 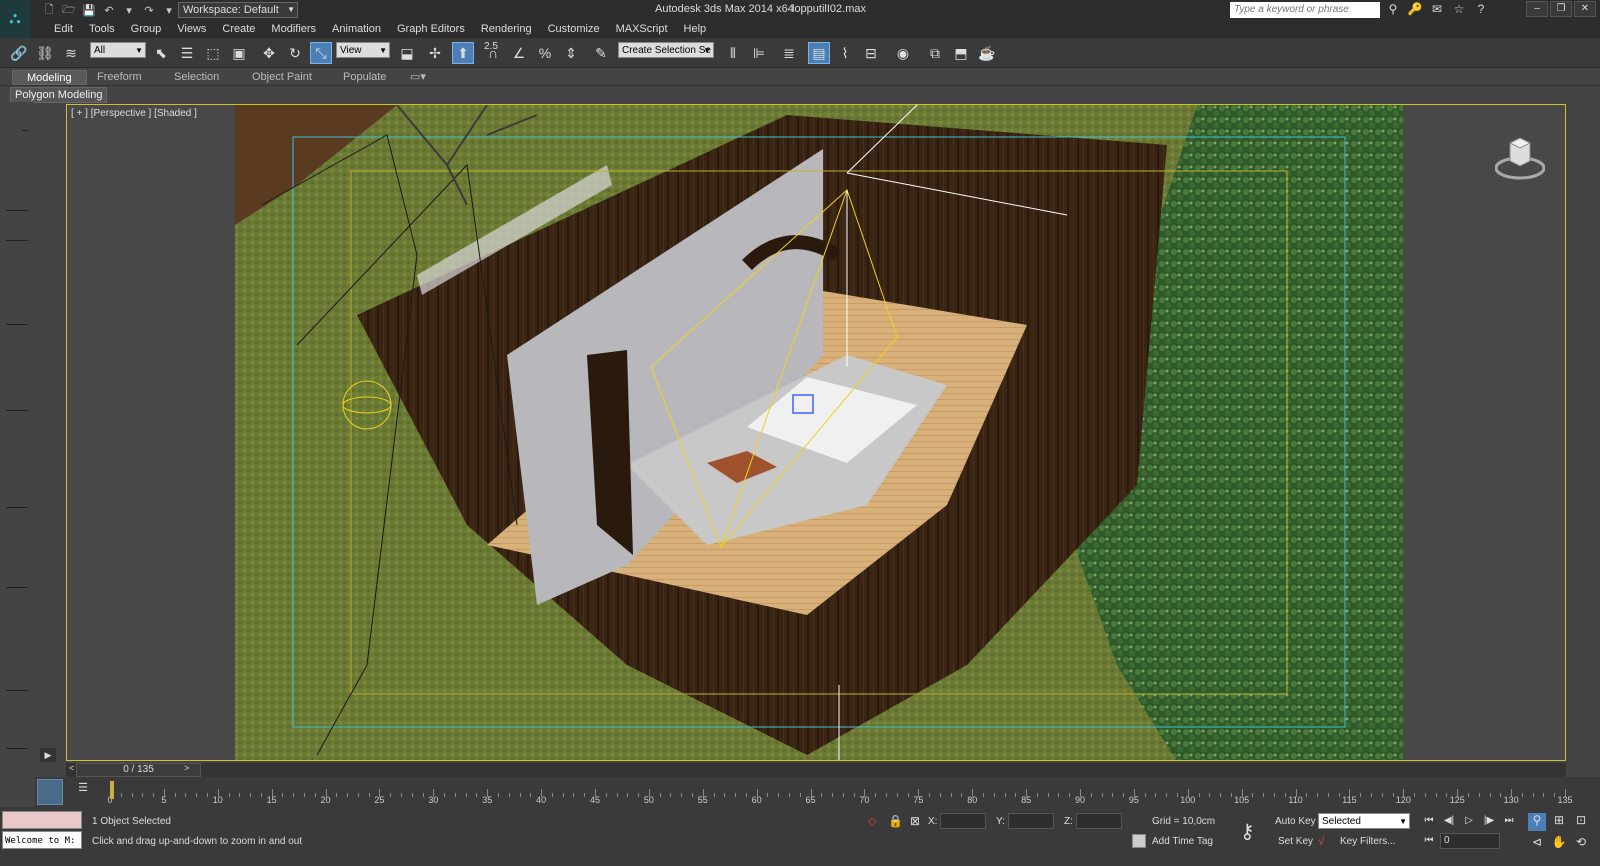 I want to click on mini-curve-editor-icon, so click(x=50, y=792).